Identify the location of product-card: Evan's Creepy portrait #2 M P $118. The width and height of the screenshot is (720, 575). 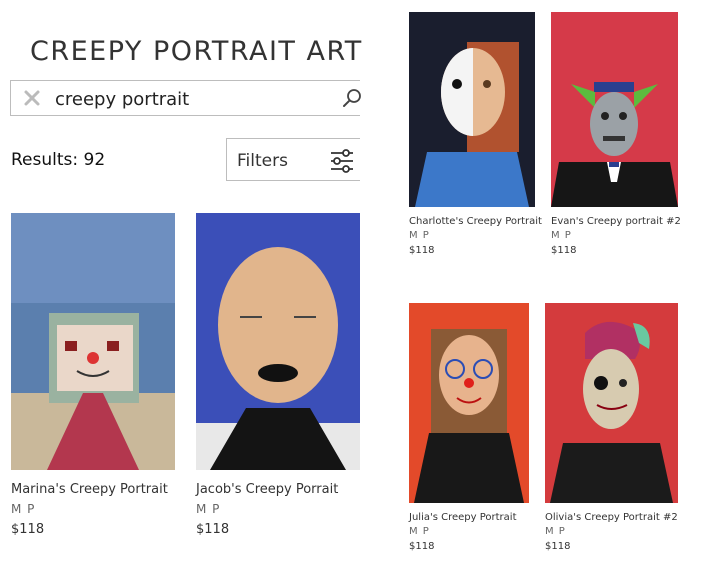
(616, 134).